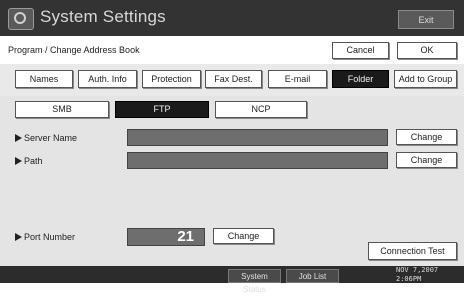 Image resolution: width=464 pixels, height=296 pixels. I want to click on breadcrumb: Program / Change Address Book, so click(74, 50).